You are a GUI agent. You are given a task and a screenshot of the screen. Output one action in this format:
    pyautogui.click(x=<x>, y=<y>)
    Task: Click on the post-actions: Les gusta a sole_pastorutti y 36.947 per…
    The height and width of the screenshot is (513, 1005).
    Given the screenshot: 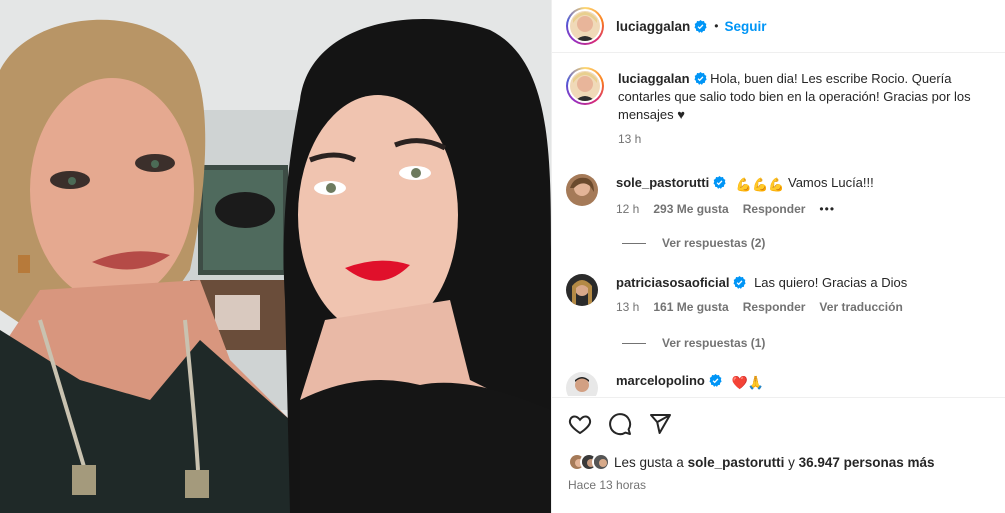 What is the action you would take?
    pyautogui.click(x=778, y=455)
    